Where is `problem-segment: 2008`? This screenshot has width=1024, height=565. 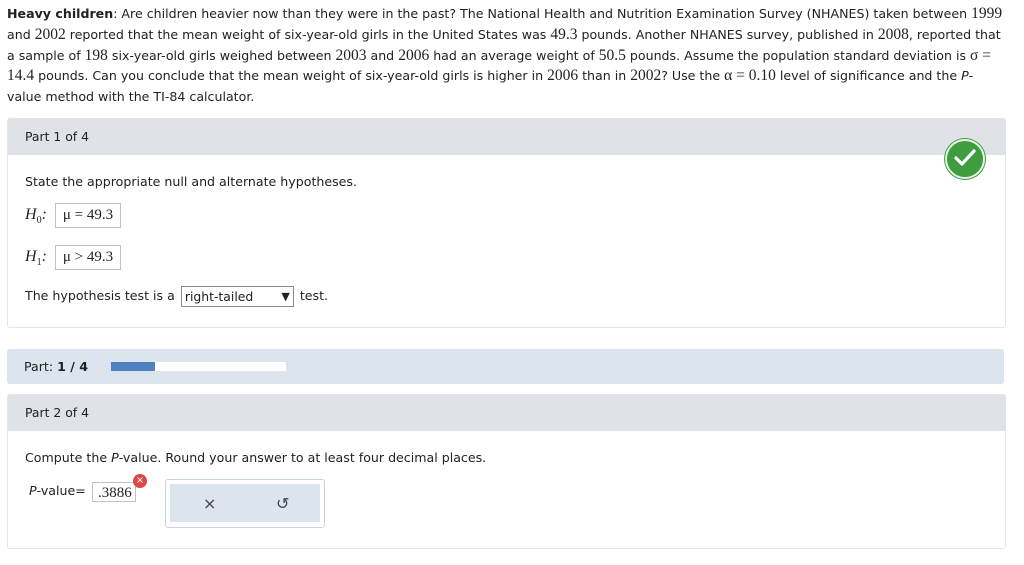
problem-segment: 2008 is located at coordinates (893, 34).